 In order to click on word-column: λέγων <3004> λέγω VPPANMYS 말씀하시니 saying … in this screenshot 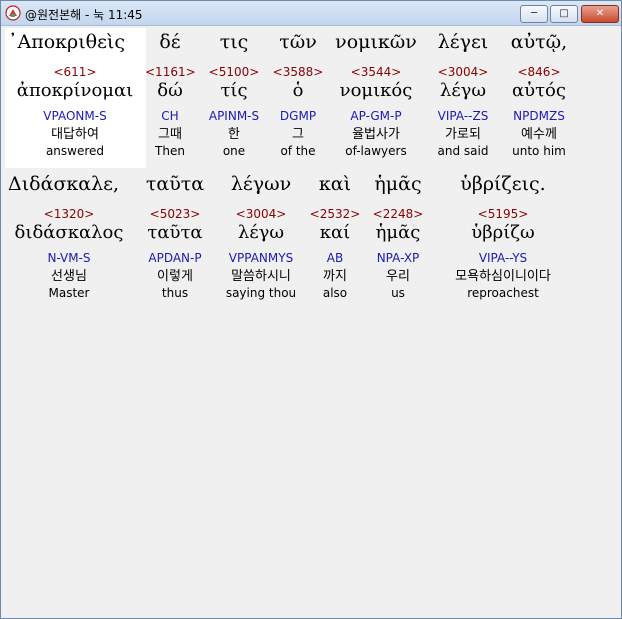, I will do `click(261, 236)`.